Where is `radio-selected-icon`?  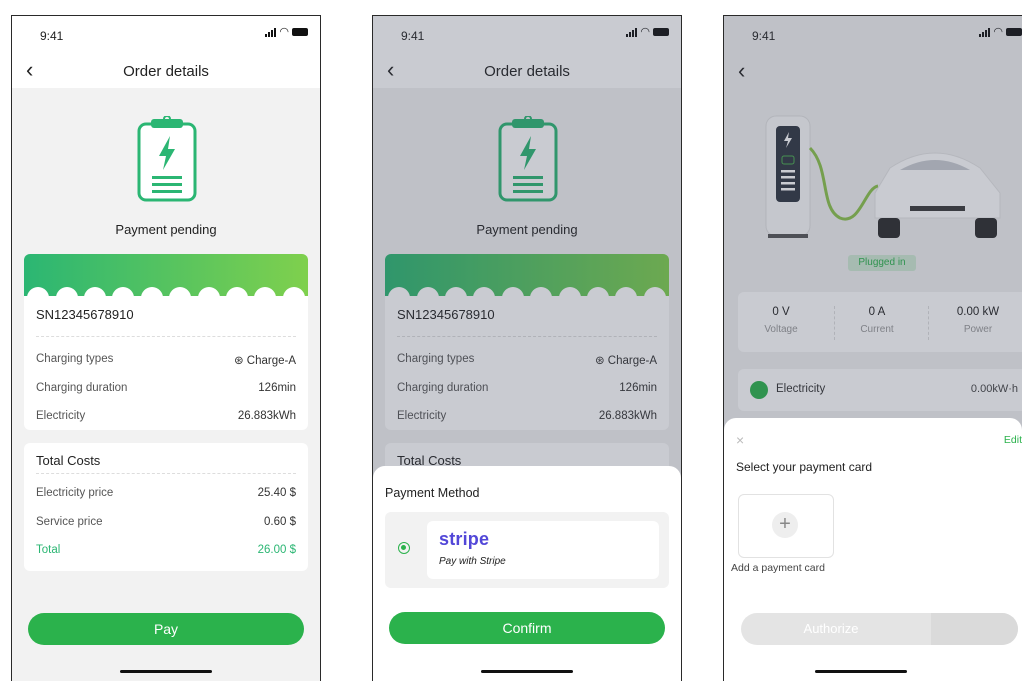
radio-selected-icon is located at coordinates (404, 548).